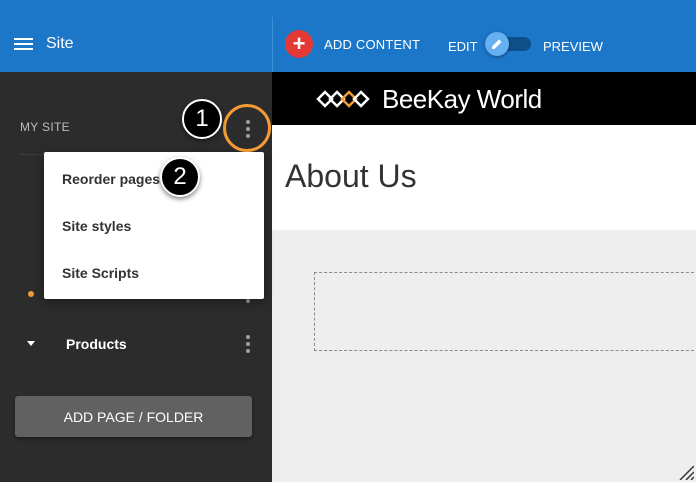 The height and width of the screenshot is (482, 696). What do you see at coordinates (136, 345) in the screenshot?
I see `page-item-products: Products` at bounding box center [136, 345].